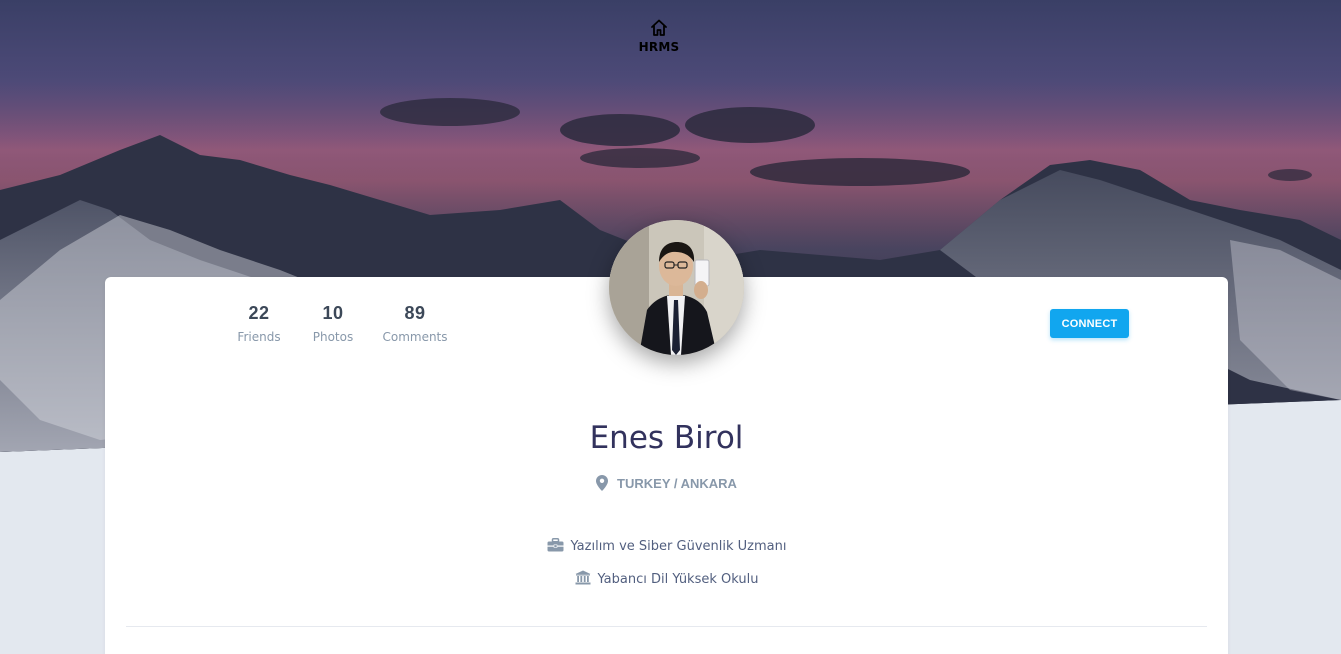  Describe the element at coordinates (259, 313) in the screenshot. I see `stat-friends-value: 22` at that location.